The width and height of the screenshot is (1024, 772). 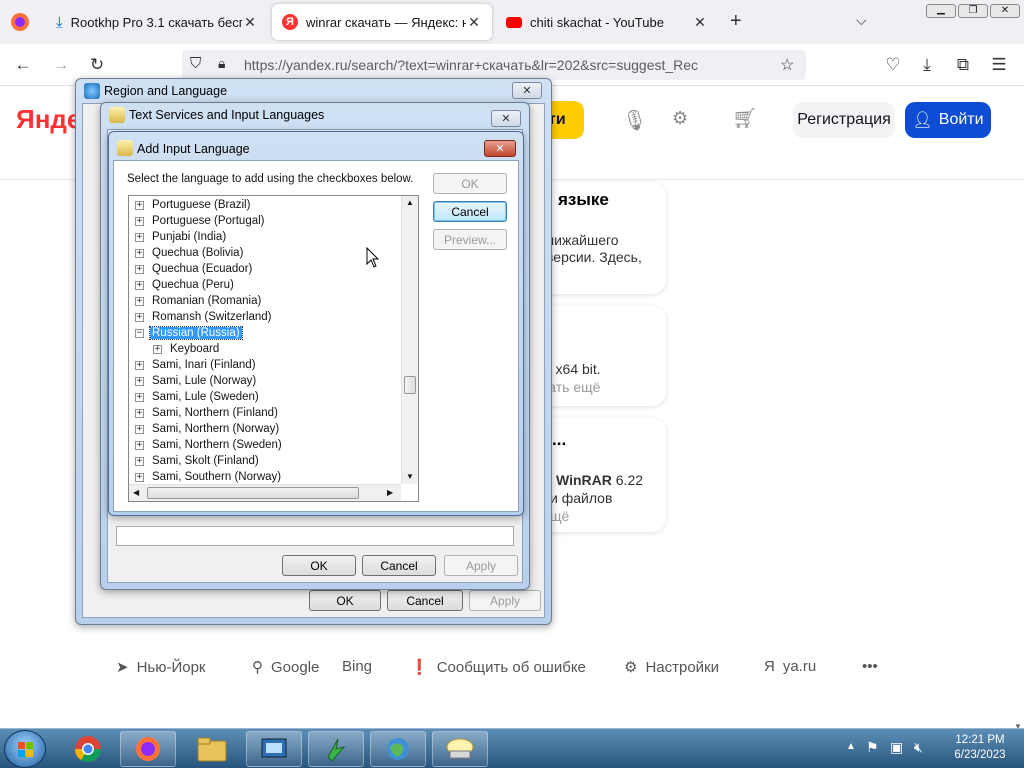 What do you see at coordinates (199, 301) in the screenshot?
I see `tree-item: + Romanian (Romania)` at bounding box center [199, 301].